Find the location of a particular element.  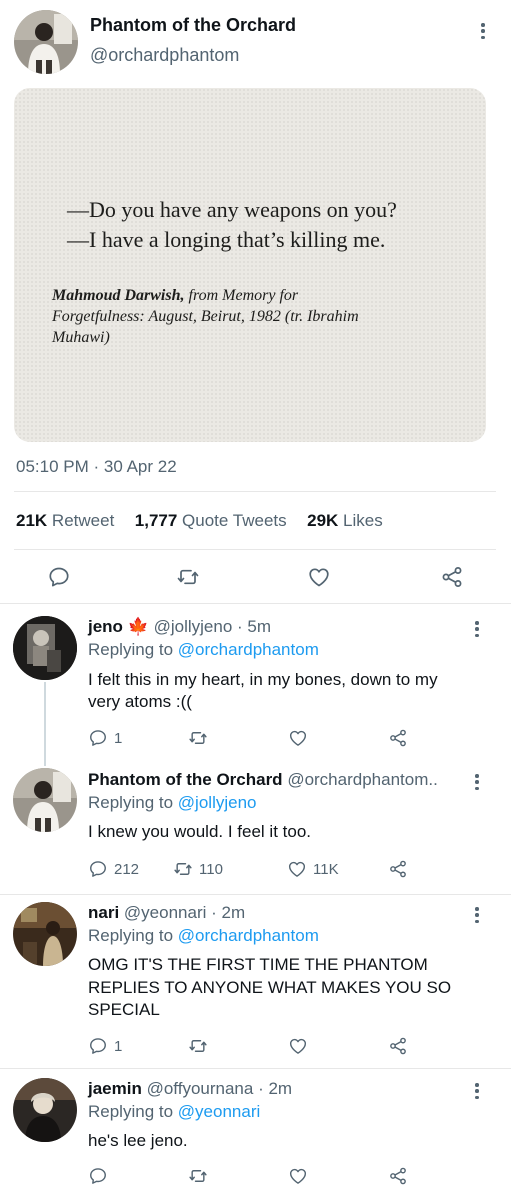

reply-text-line: SPECIAL is located at coordinates (124, 1009).